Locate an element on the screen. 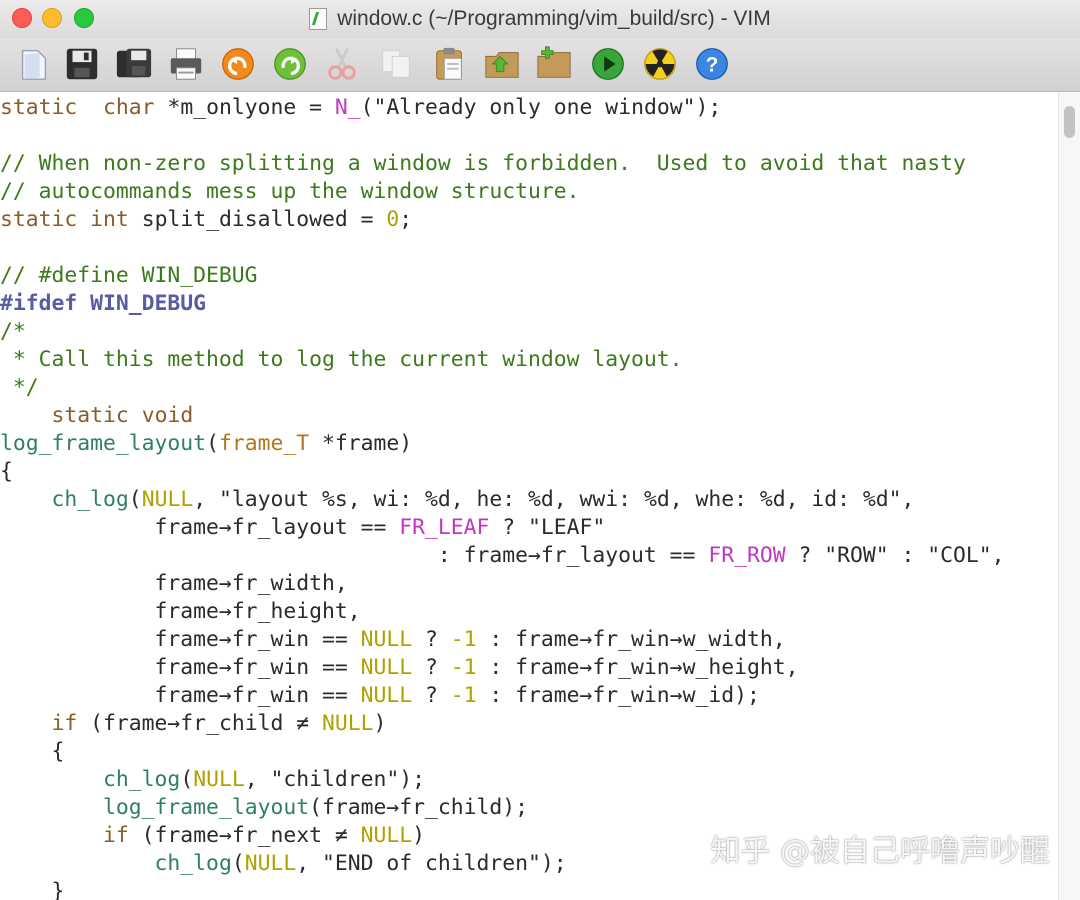 The height and width of the screenshot is (900, 1080). code-token: ("Already only one window"); is located at coordinates (541, 107).